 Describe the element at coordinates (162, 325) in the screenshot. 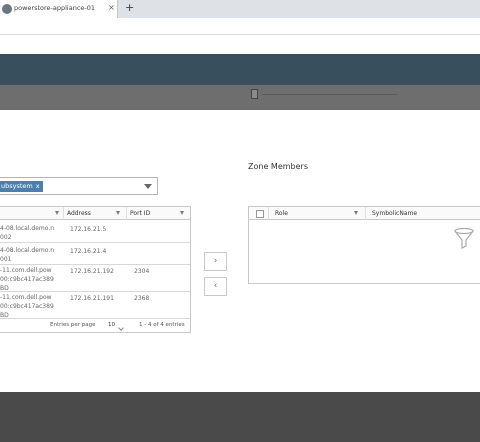

I see `pagination-range: 1 - 4 of 4 entries` at that location.